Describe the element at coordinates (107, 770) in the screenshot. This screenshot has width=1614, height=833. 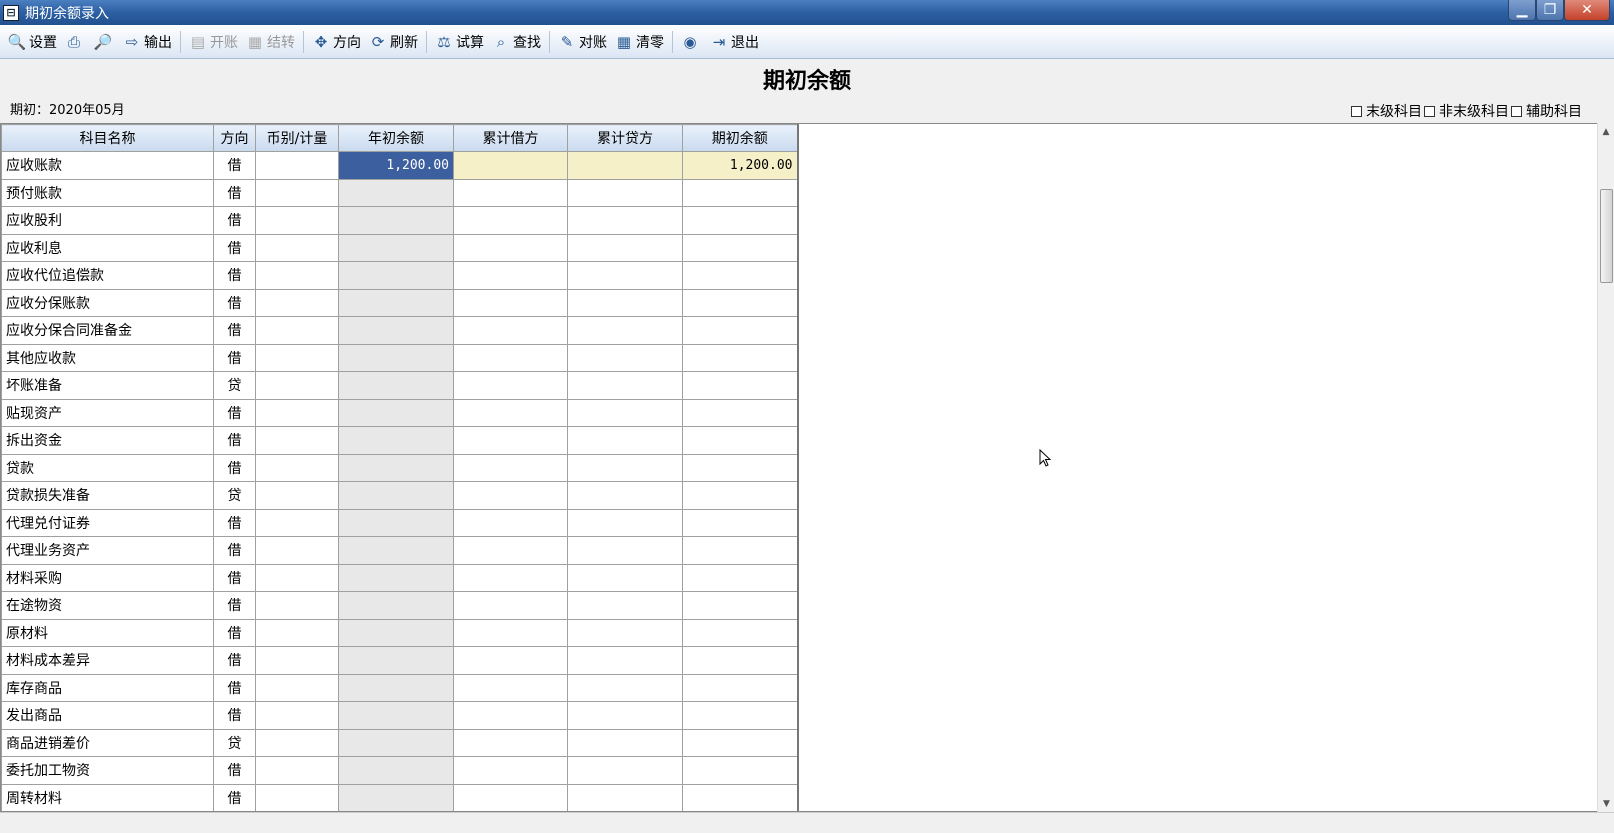
I see `account-name-cell: 委托加工物资` at that location.